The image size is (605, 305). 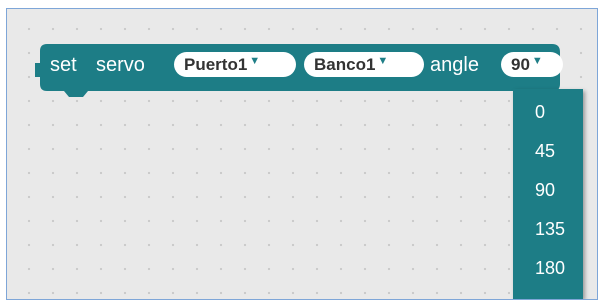 I want to click on angle-value: 90, so click(x=520, y=64).